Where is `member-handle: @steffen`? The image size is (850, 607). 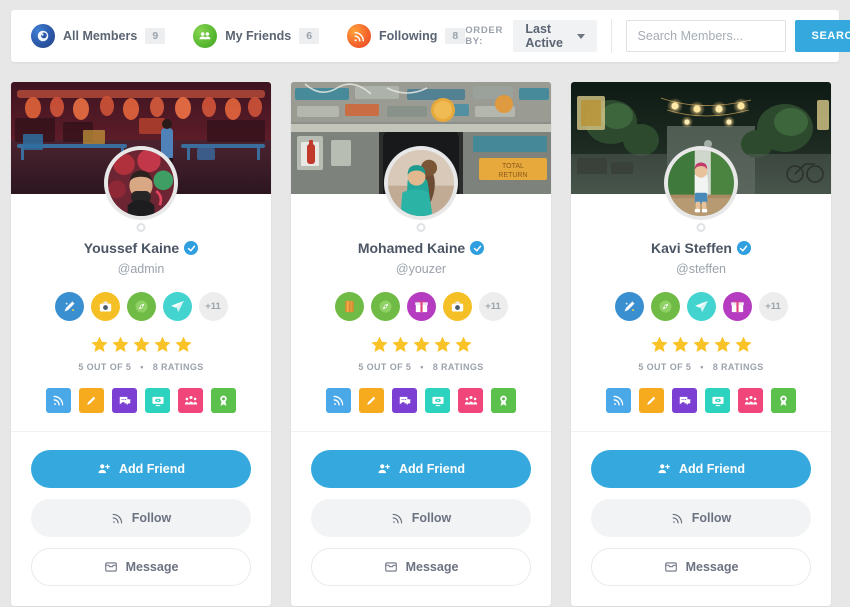 member-handle: @steffen is located at coordinates (701, 269).